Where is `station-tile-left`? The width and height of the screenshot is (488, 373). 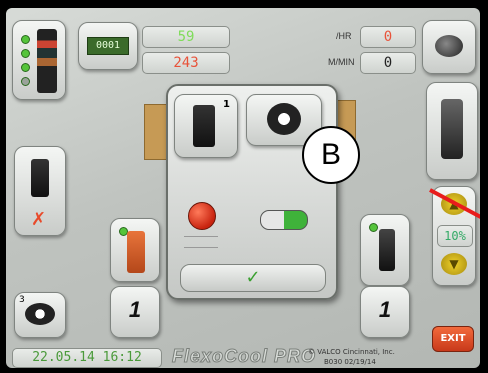 station-tile-left is located at coordinates (135, 250).